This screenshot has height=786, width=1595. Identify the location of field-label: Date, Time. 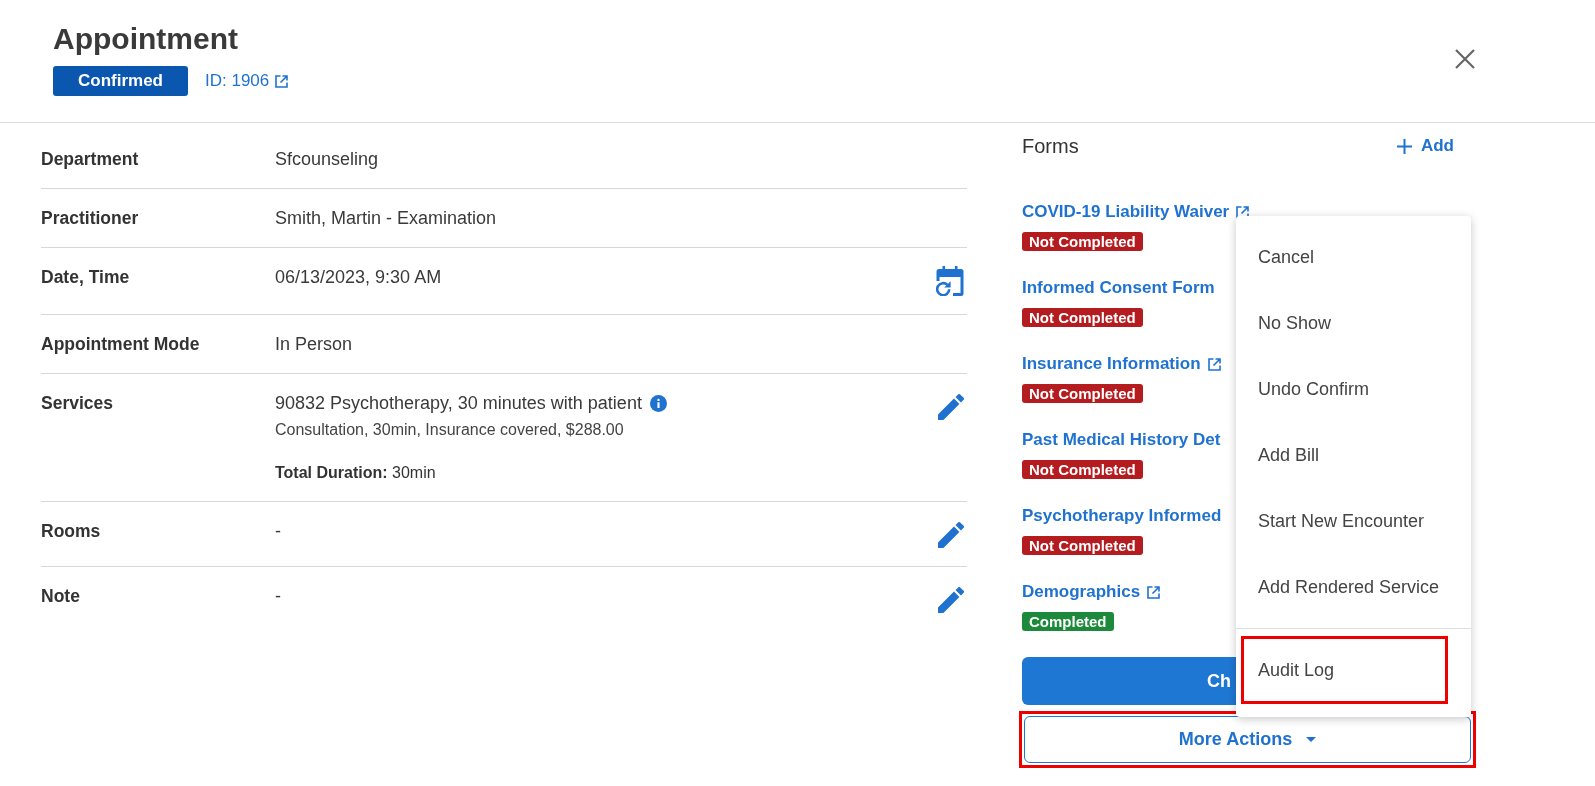
(86, 277).